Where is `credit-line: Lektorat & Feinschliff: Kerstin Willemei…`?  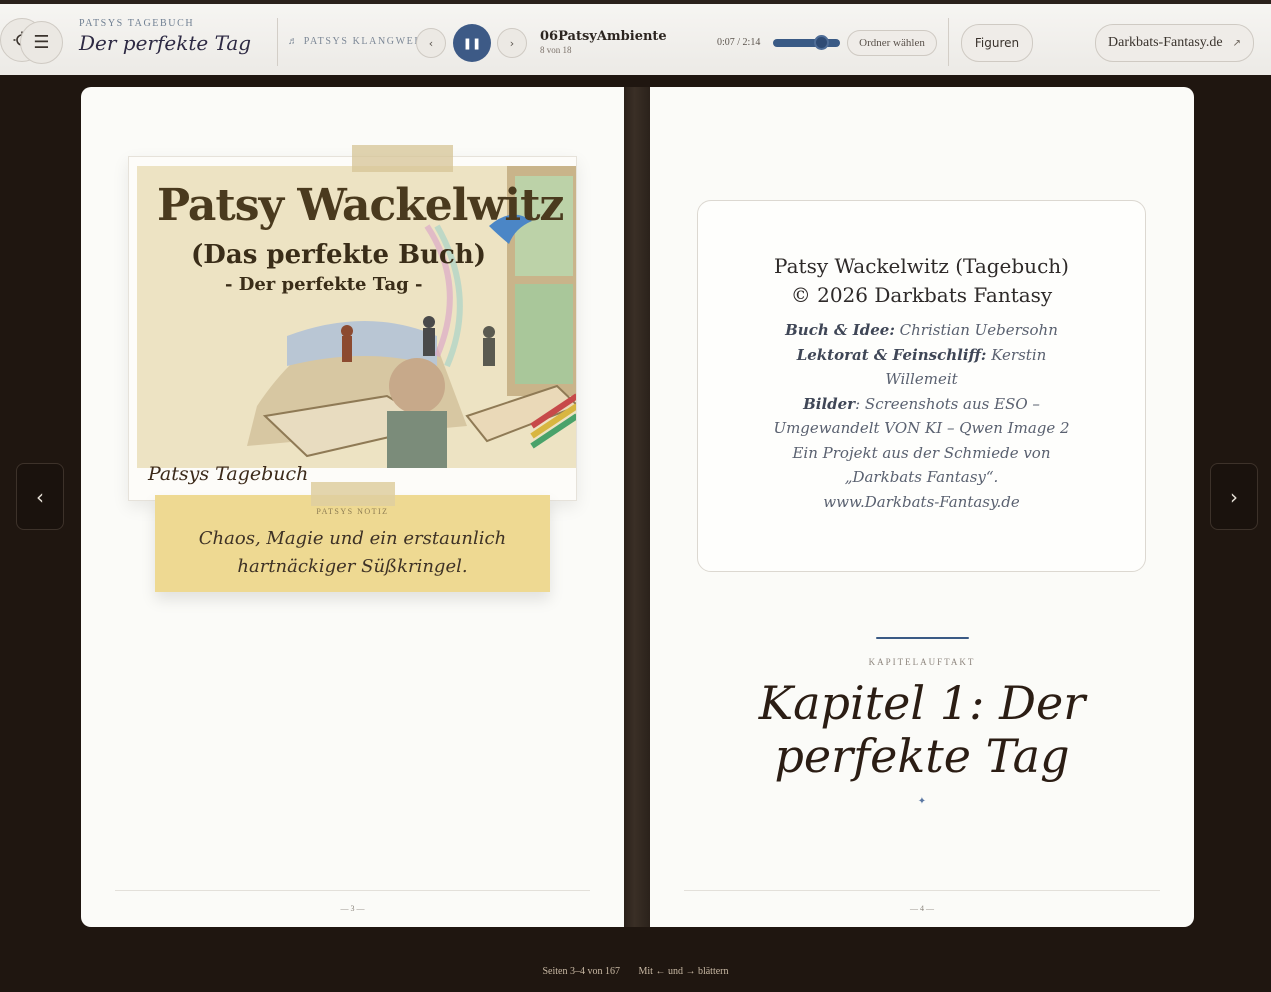
credit-line: Lektorat & Feinschliff: Kerstin Willemei… is located at coordinates (922, 367).